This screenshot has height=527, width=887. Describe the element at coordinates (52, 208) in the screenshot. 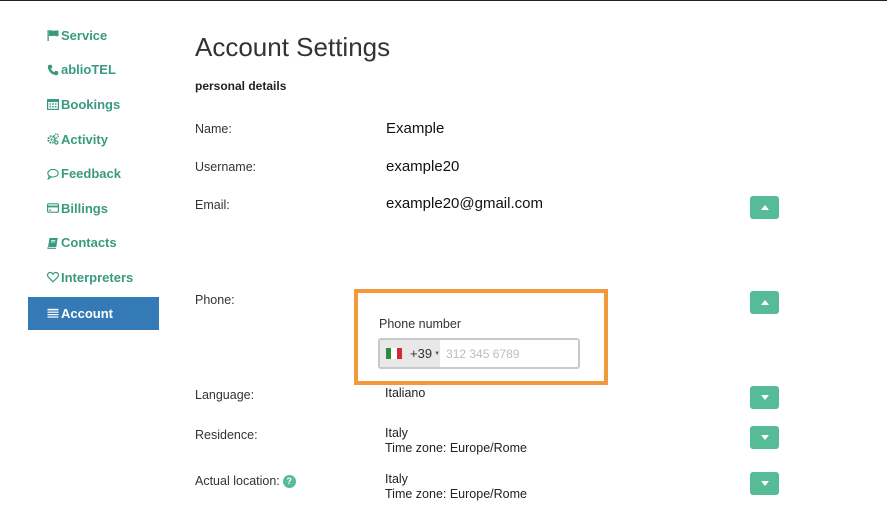

I see `credit-card-icon` at that location.